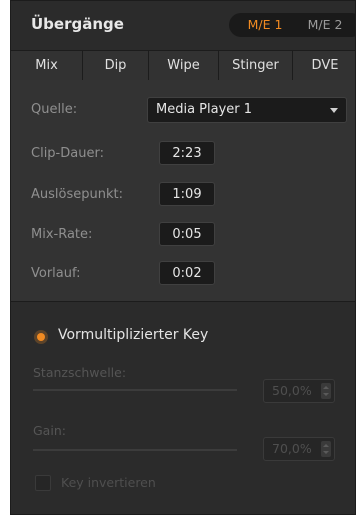 The height and width of the screenshot is (515, 358). What do you see at coordinates (80, 372) in the screenshot?
I see `clip-label: Stanzschwelle:` at bounding box center [80, 372].